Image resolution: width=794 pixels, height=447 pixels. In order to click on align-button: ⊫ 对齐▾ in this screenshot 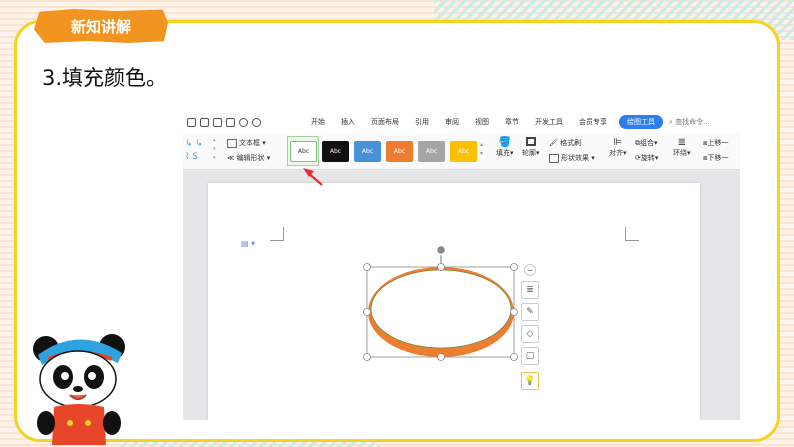, I will do `click(618, 147)`.